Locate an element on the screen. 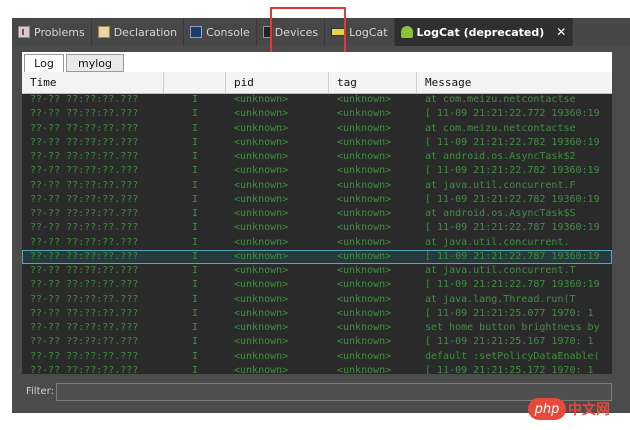  cell-message: at java.util.concurrent.T is located at coordinates (500, 270).